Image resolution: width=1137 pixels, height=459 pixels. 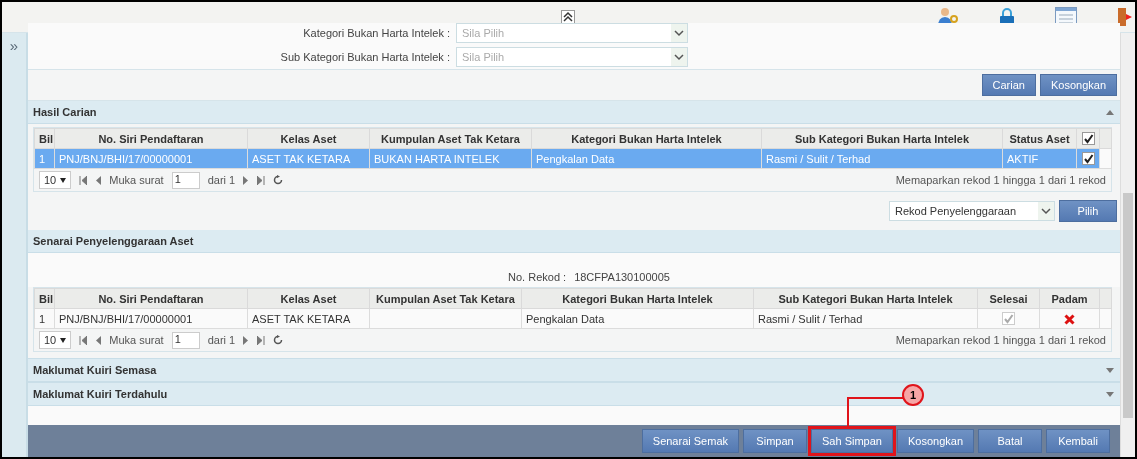 What do you see at coordinates (1088, 211) in the screenshot?
I see `select-button: Pilih` at bounding box center [1088, 211].